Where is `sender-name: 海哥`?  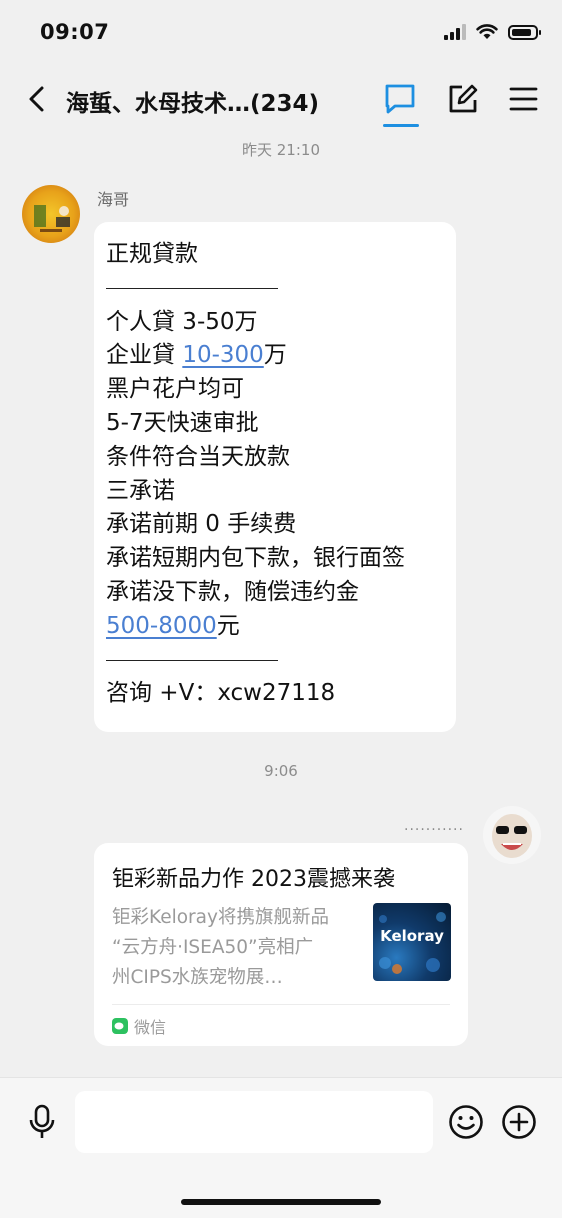 sender-name: 海哥 is located at coordinates (113, 199).